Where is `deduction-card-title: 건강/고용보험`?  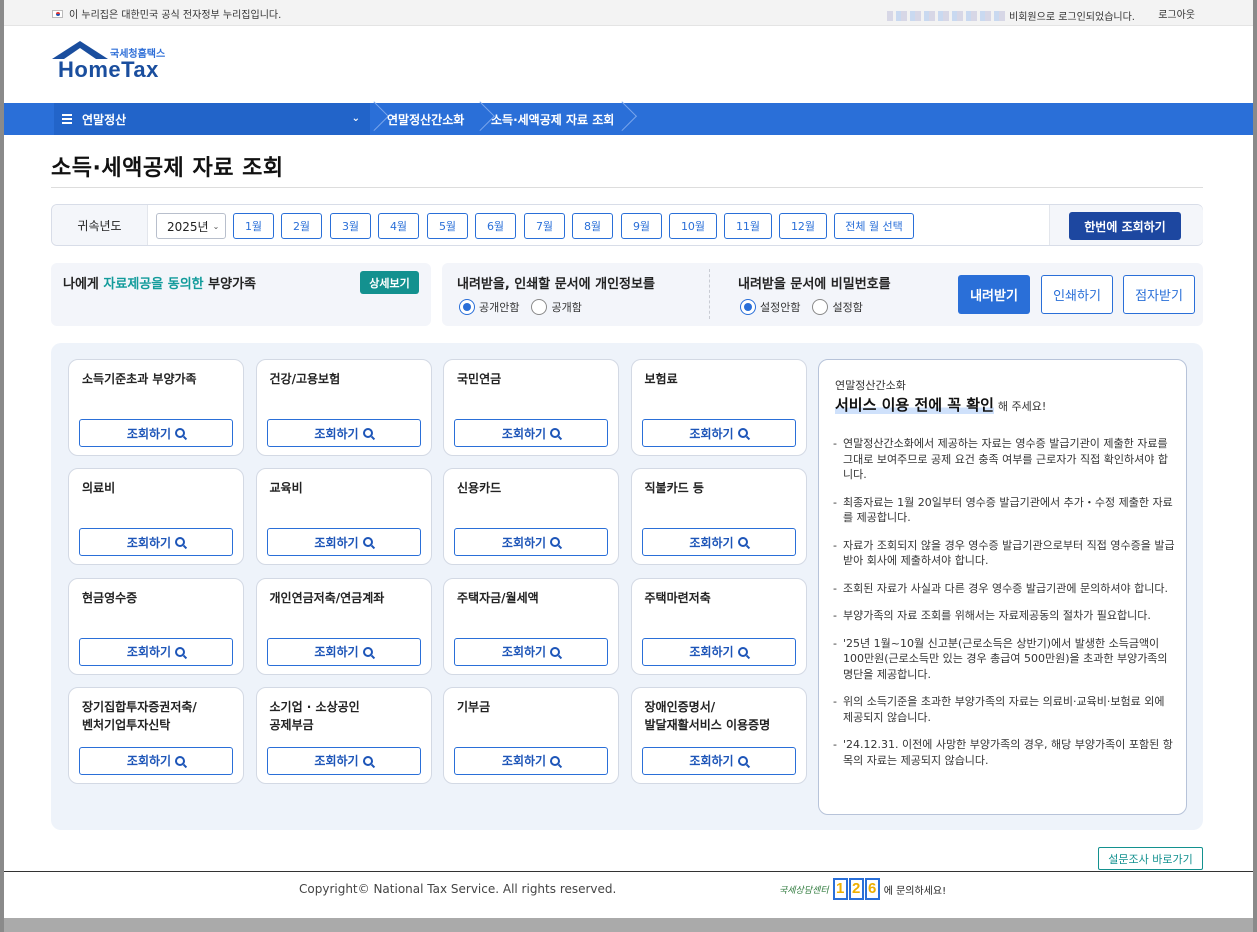
deduction-card-title: 건강/고용보험 is located at coordinates (305, 379).